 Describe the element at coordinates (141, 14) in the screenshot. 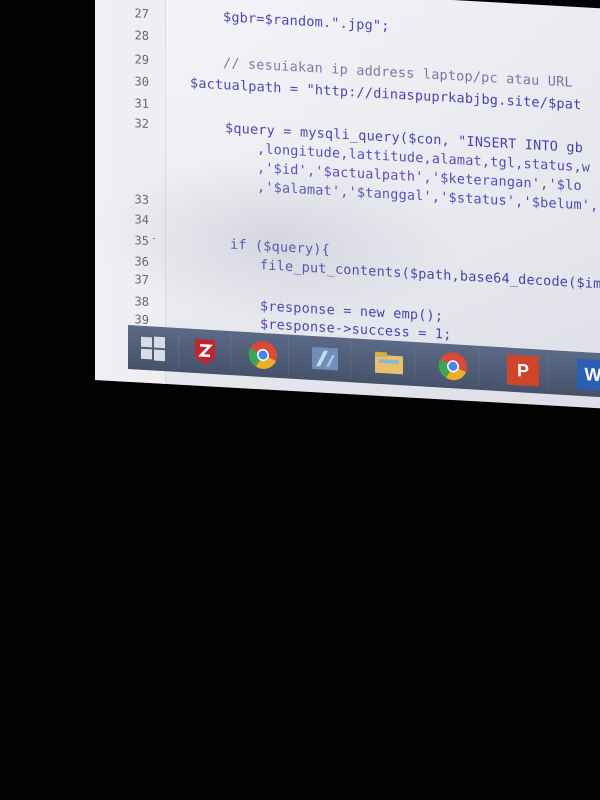

I see `line-number: 27` at that location.